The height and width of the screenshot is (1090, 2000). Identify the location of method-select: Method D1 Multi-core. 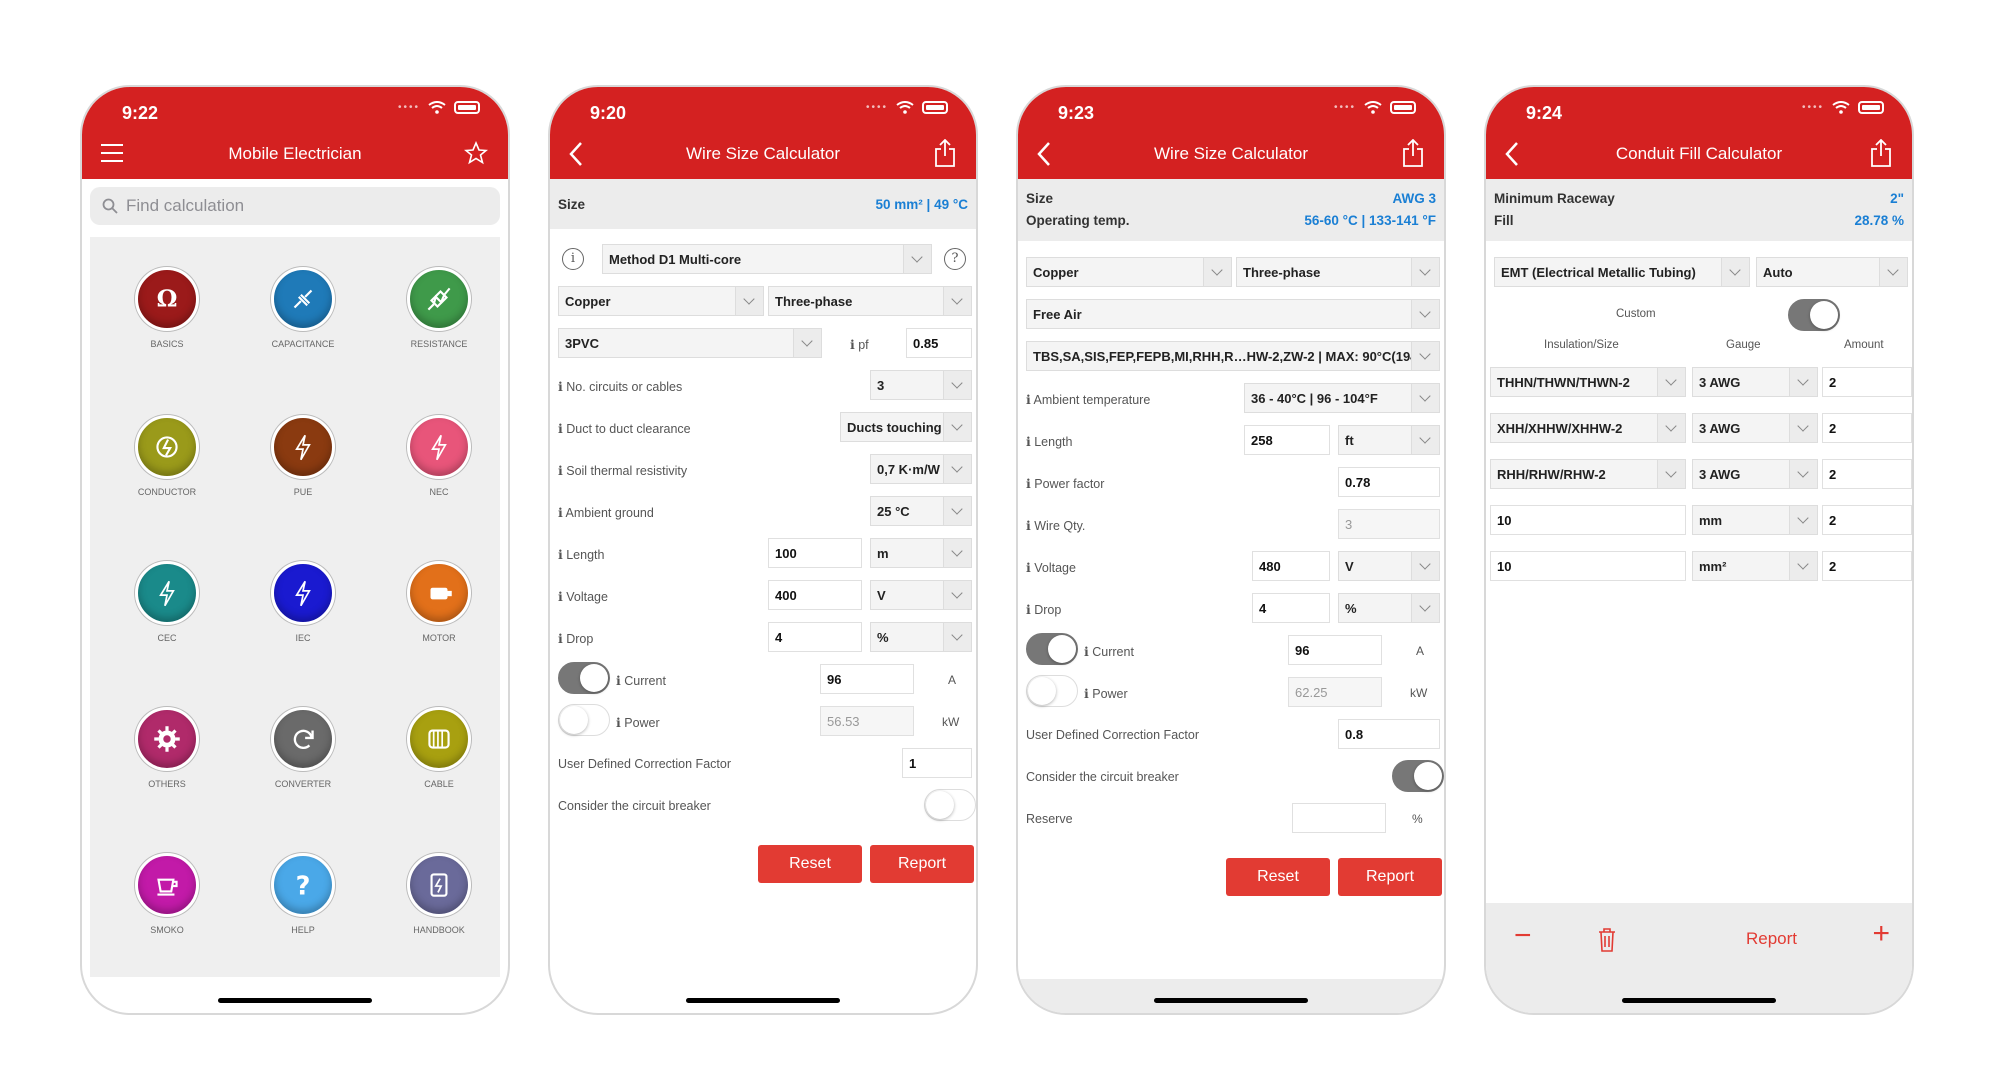
(767, 259).